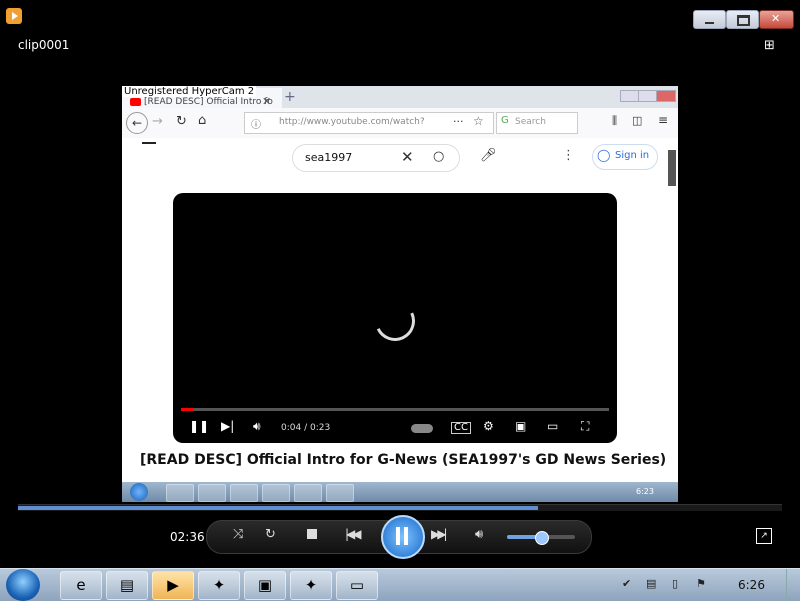 The image size is (800, 601). I want to click on ie-icon: e, so click(81, 585).